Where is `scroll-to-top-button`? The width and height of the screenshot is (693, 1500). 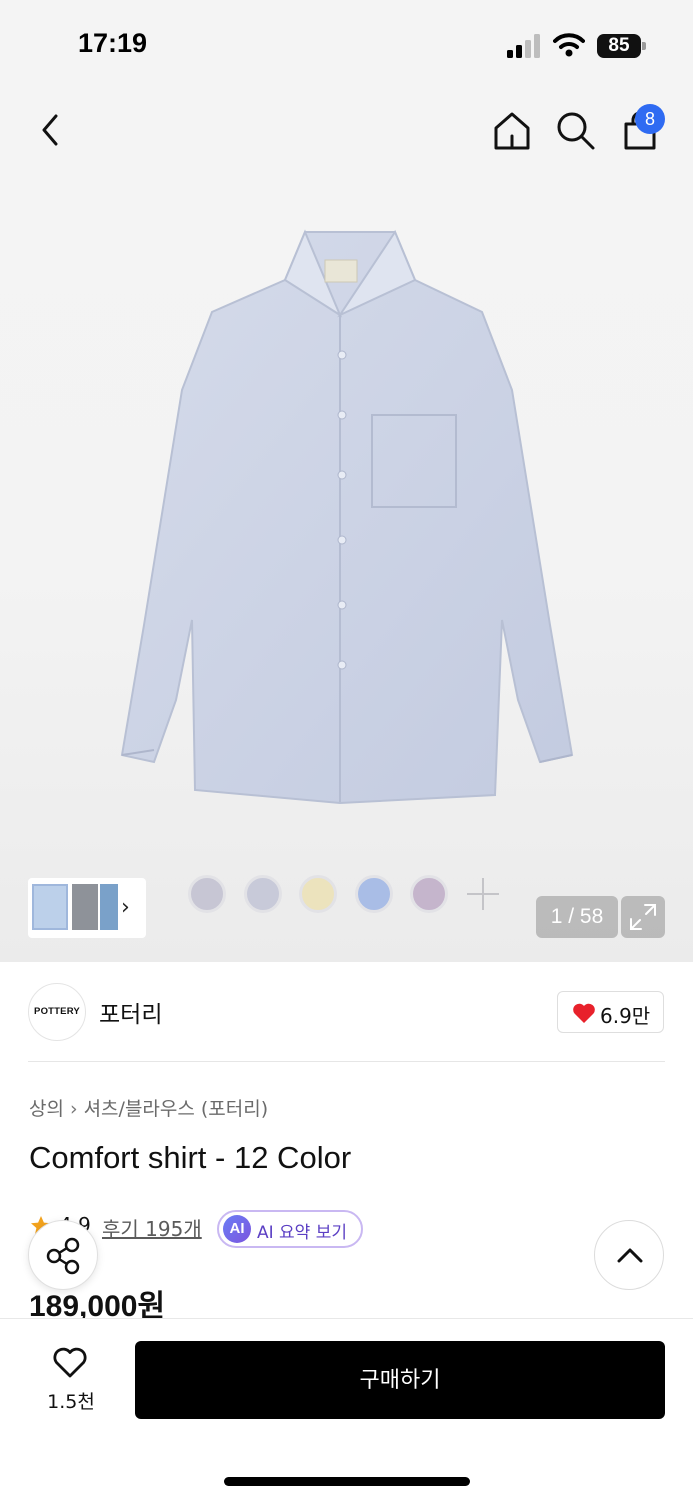
scroll-to-top-button is located at coordinates (629, 1255).